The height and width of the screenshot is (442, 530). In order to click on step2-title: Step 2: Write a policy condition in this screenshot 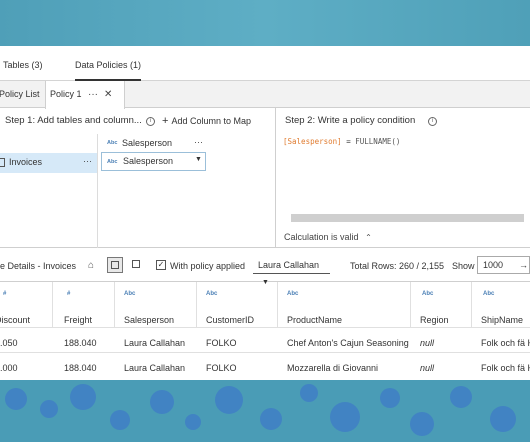, I will do `click(350, 120)`.